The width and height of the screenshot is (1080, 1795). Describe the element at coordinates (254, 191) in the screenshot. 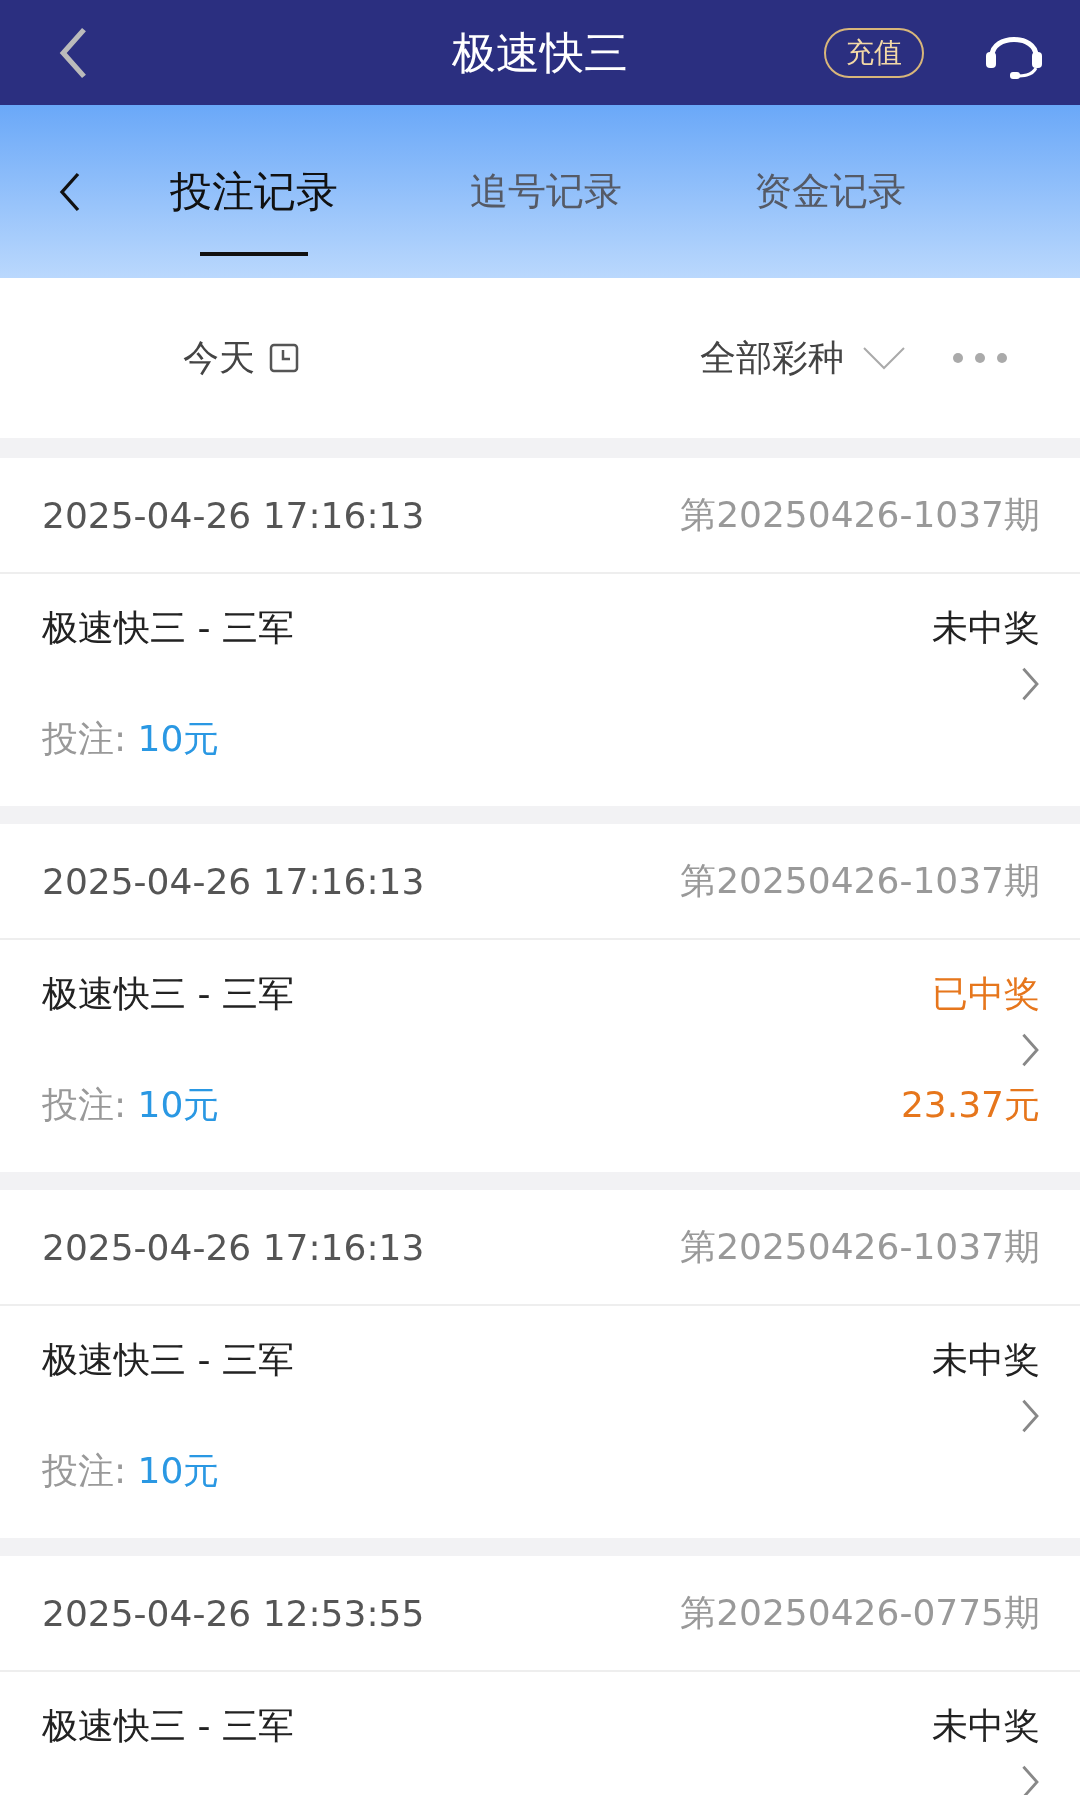

I see `tab: 投注记录` at that location.